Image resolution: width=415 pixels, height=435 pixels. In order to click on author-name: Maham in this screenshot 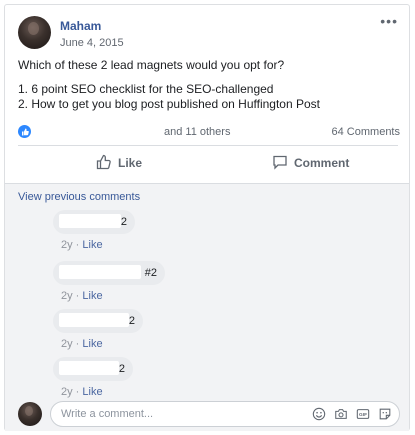, I will do `click(80, 26)`.